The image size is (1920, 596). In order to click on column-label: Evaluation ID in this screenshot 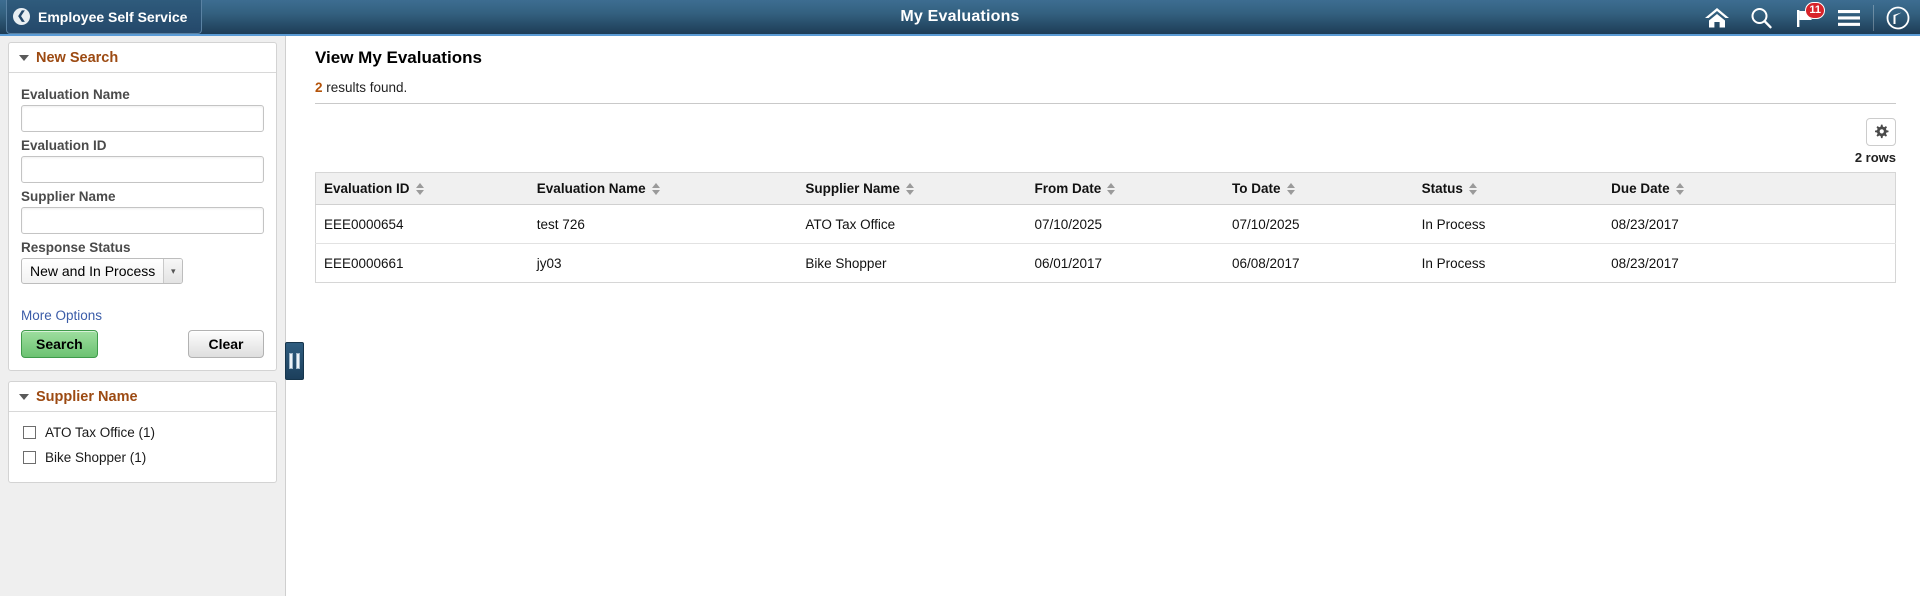, I will do `click(367, 188)`.